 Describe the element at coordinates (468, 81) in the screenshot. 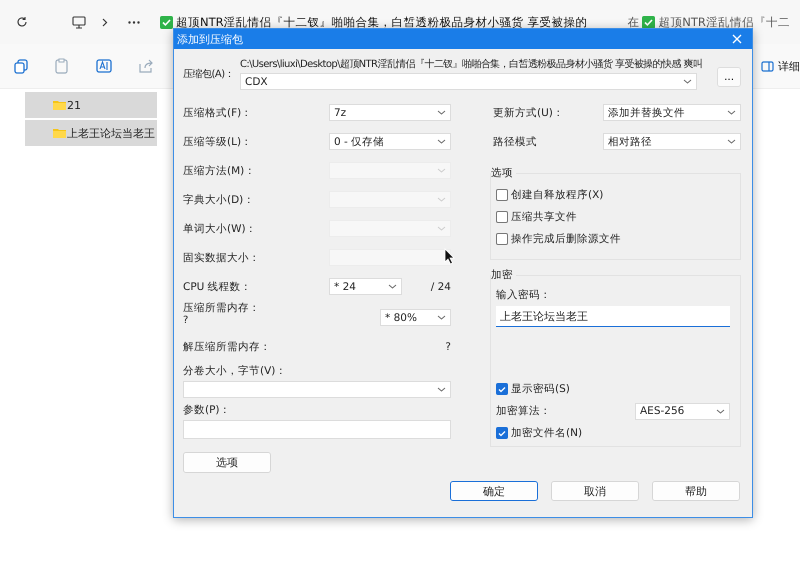

I see `archive-name-combobox: CDX` at that location.